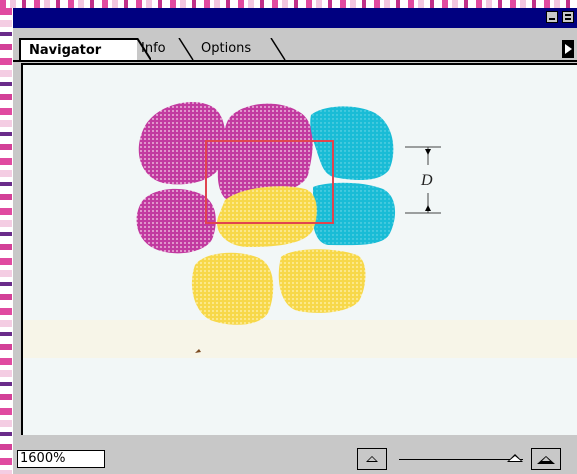 The height and width of the screenshot is (474, 577). What do you see at coordinates (6, 241) in the screenshot?
I see `desktop-pattern-left` at bounding box center [6, 241].